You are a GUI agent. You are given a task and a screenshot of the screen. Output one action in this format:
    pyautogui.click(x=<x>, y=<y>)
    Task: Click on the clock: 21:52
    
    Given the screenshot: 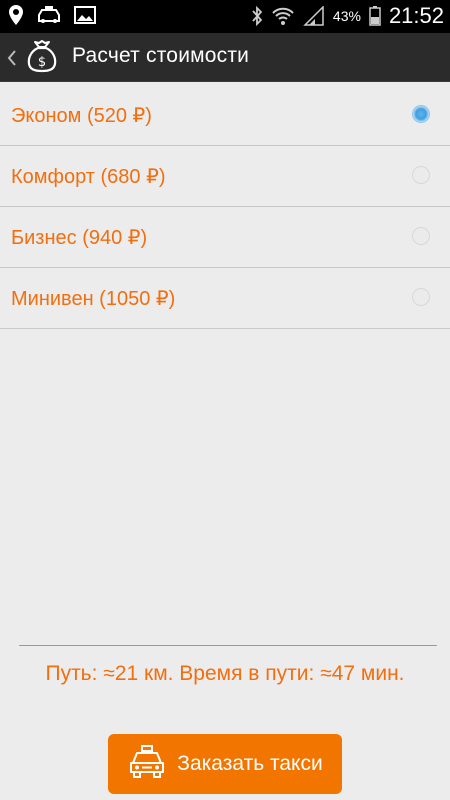 What is the action you would take?
    pyautogui.click(x=416, y=15)
    